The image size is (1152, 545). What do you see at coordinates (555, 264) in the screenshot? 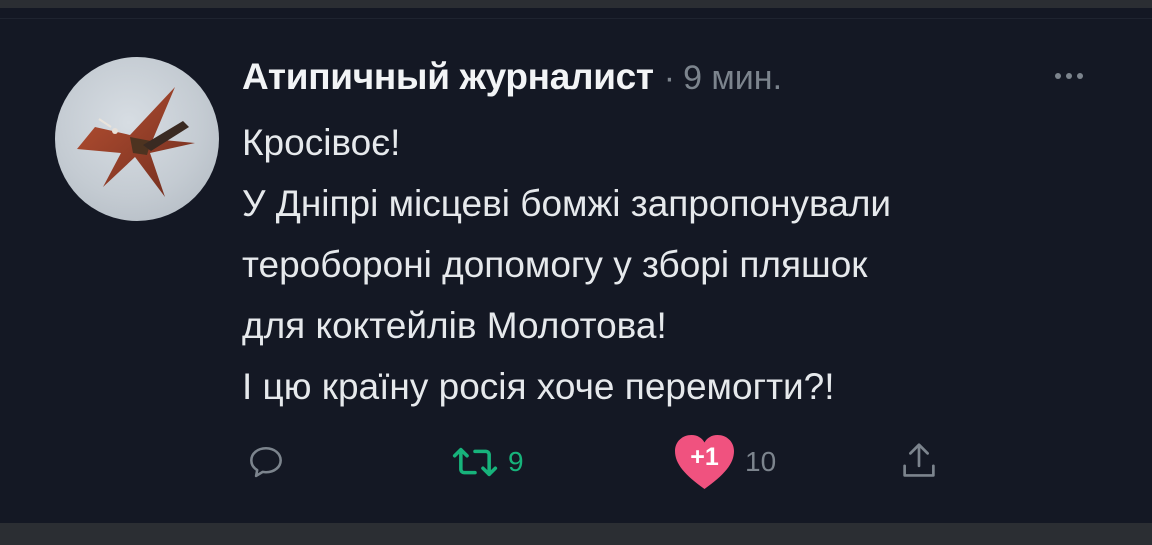
I see `tweet-line: тероборонi допомогу у зборі пляшок` at bounding box center [555, 264].